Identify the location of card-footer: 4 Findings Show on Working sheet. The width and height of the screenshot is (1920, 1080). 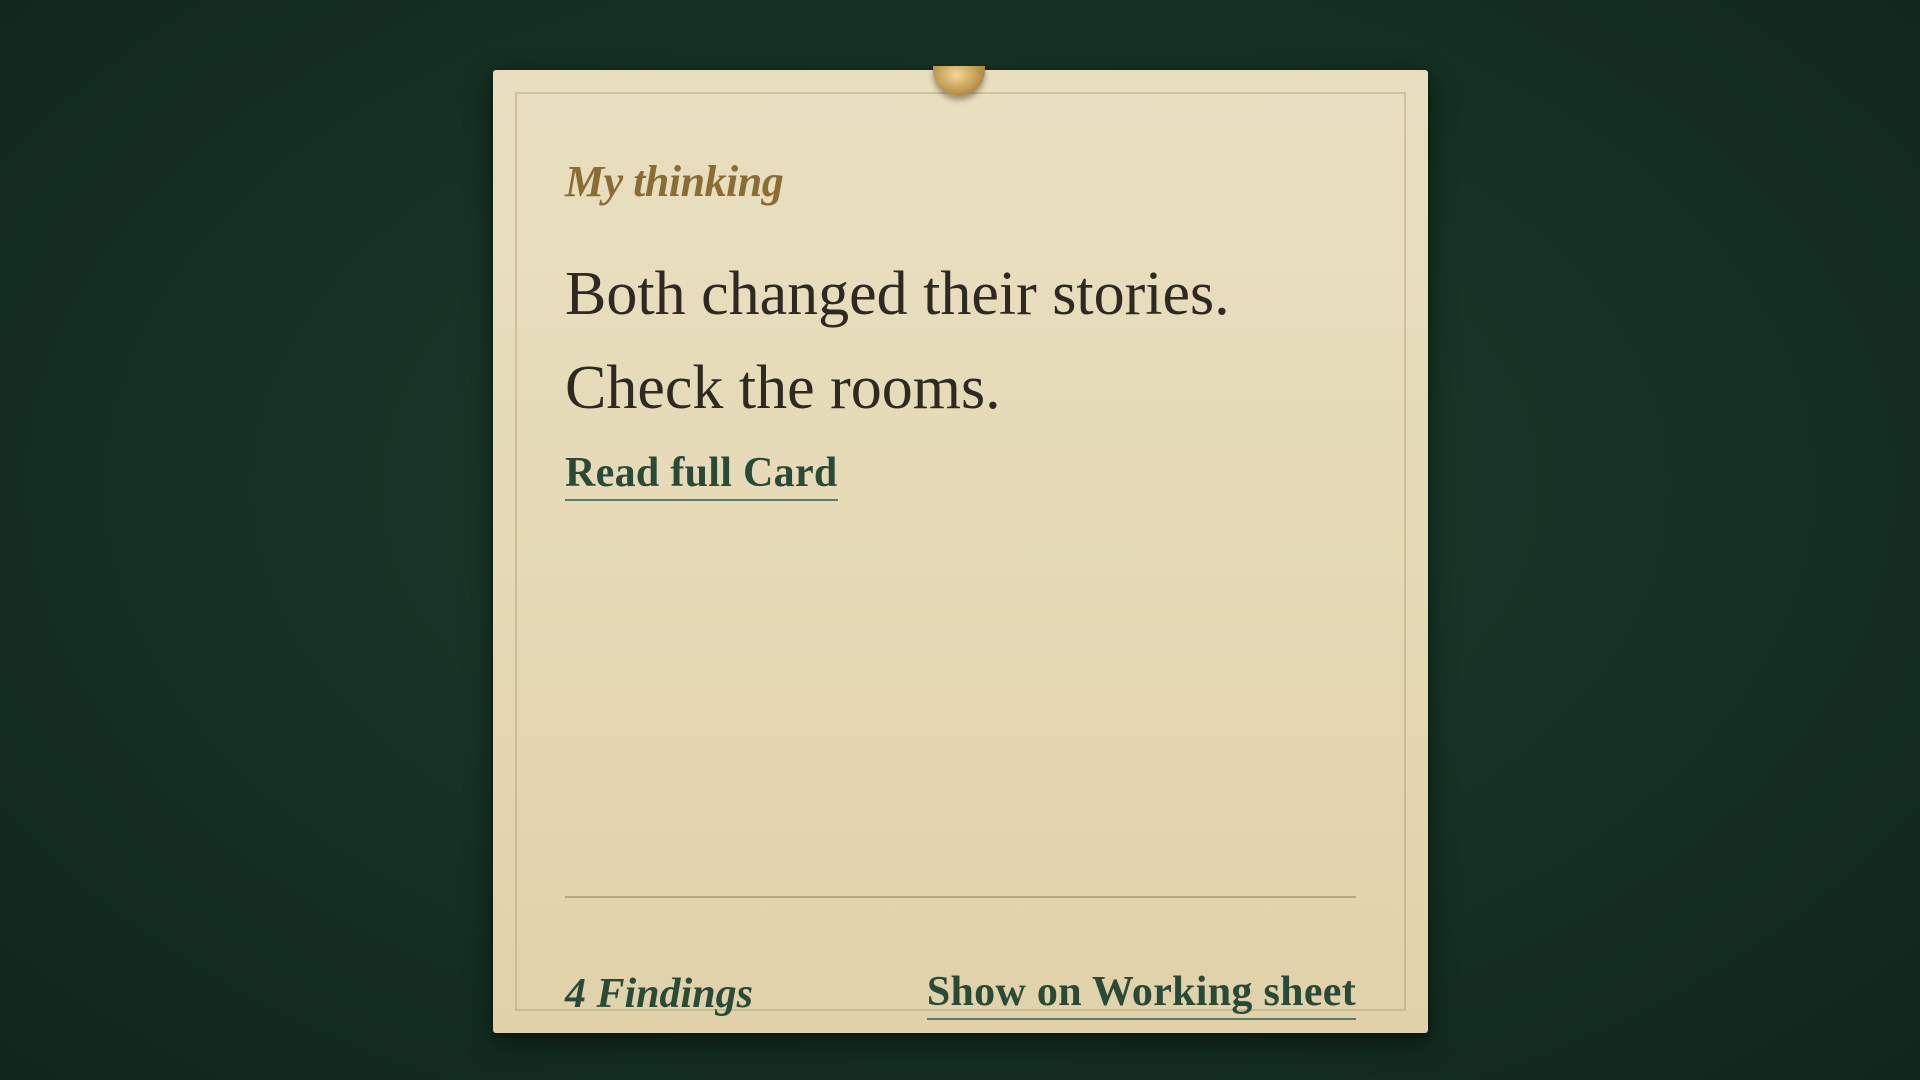
(960, 994).